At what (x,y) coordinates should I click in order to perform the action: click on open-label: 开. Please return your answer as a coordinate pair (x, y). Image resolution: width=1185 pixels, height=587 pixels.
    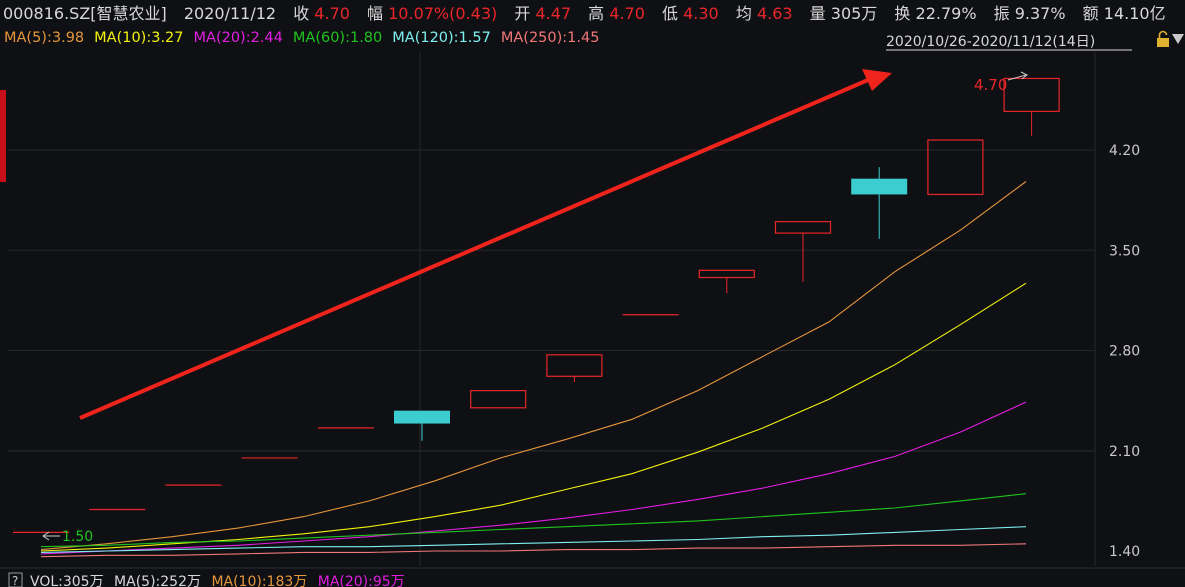
    Looking at the image, I should click on (522, 13).